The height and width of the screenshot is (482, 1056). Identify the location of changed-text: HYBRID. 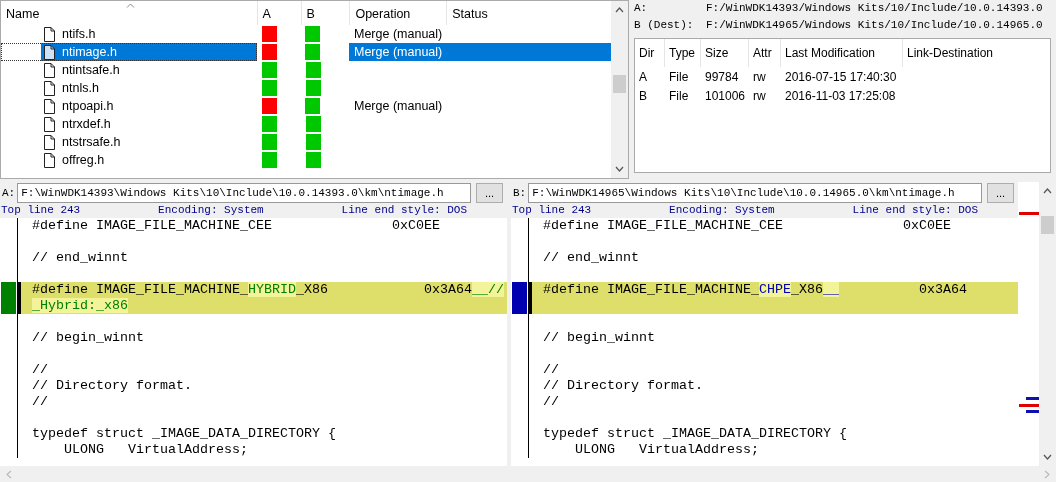
(271, 289).